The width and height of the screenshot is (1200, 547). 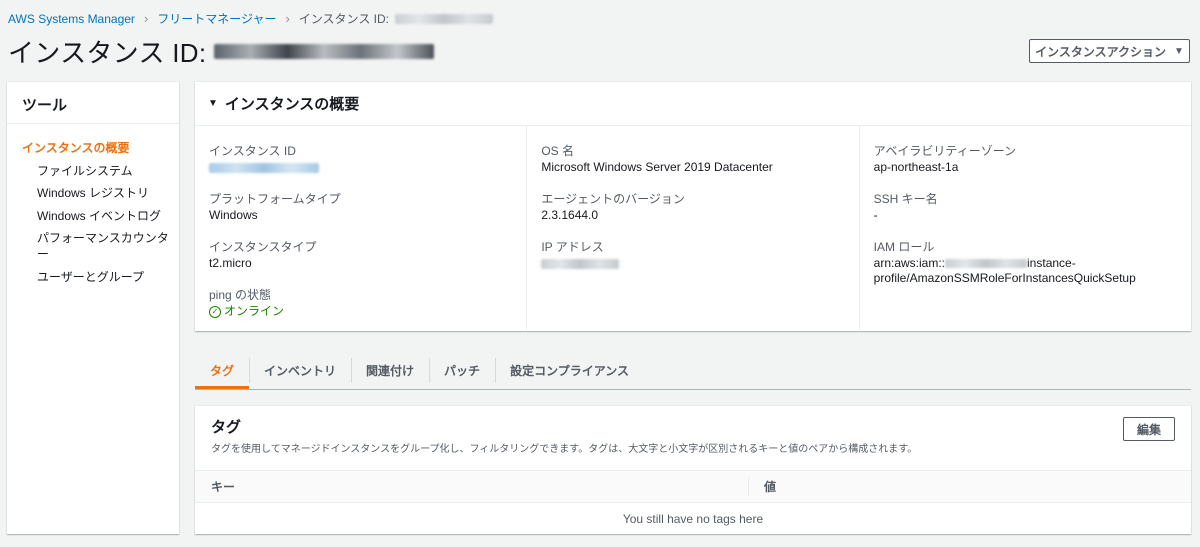 I want to click on sidebar-item-performance-counters: パフォーマンスカウンター, so click(x=93, y=246).